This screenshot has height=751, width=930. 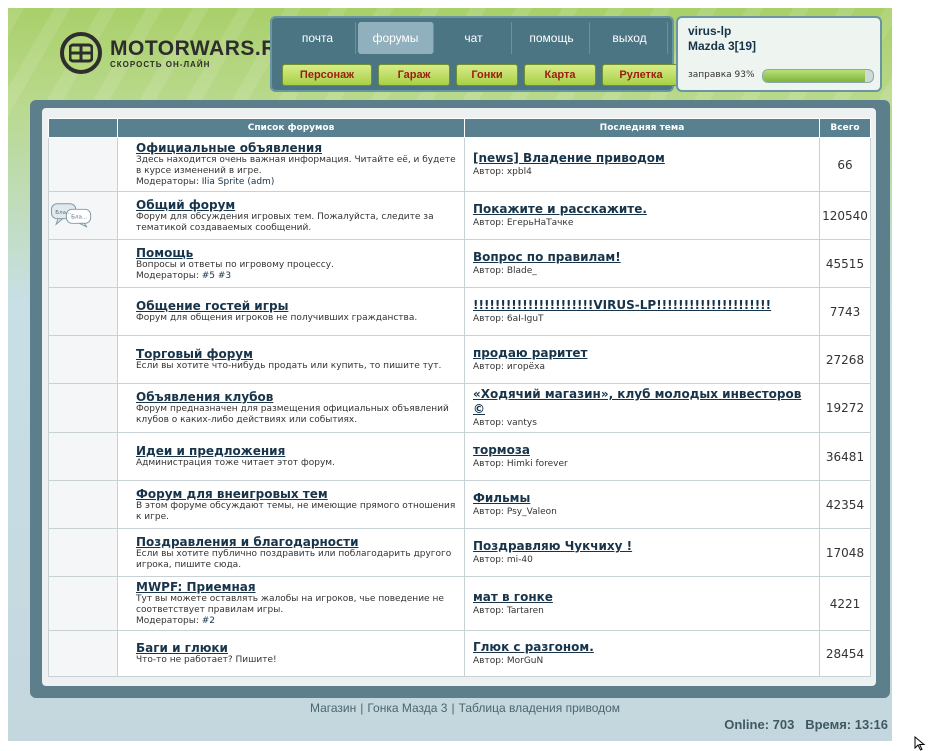 I want to click on forum-moderators: Модераторы: #5 #3, so click(x=297, y=276).